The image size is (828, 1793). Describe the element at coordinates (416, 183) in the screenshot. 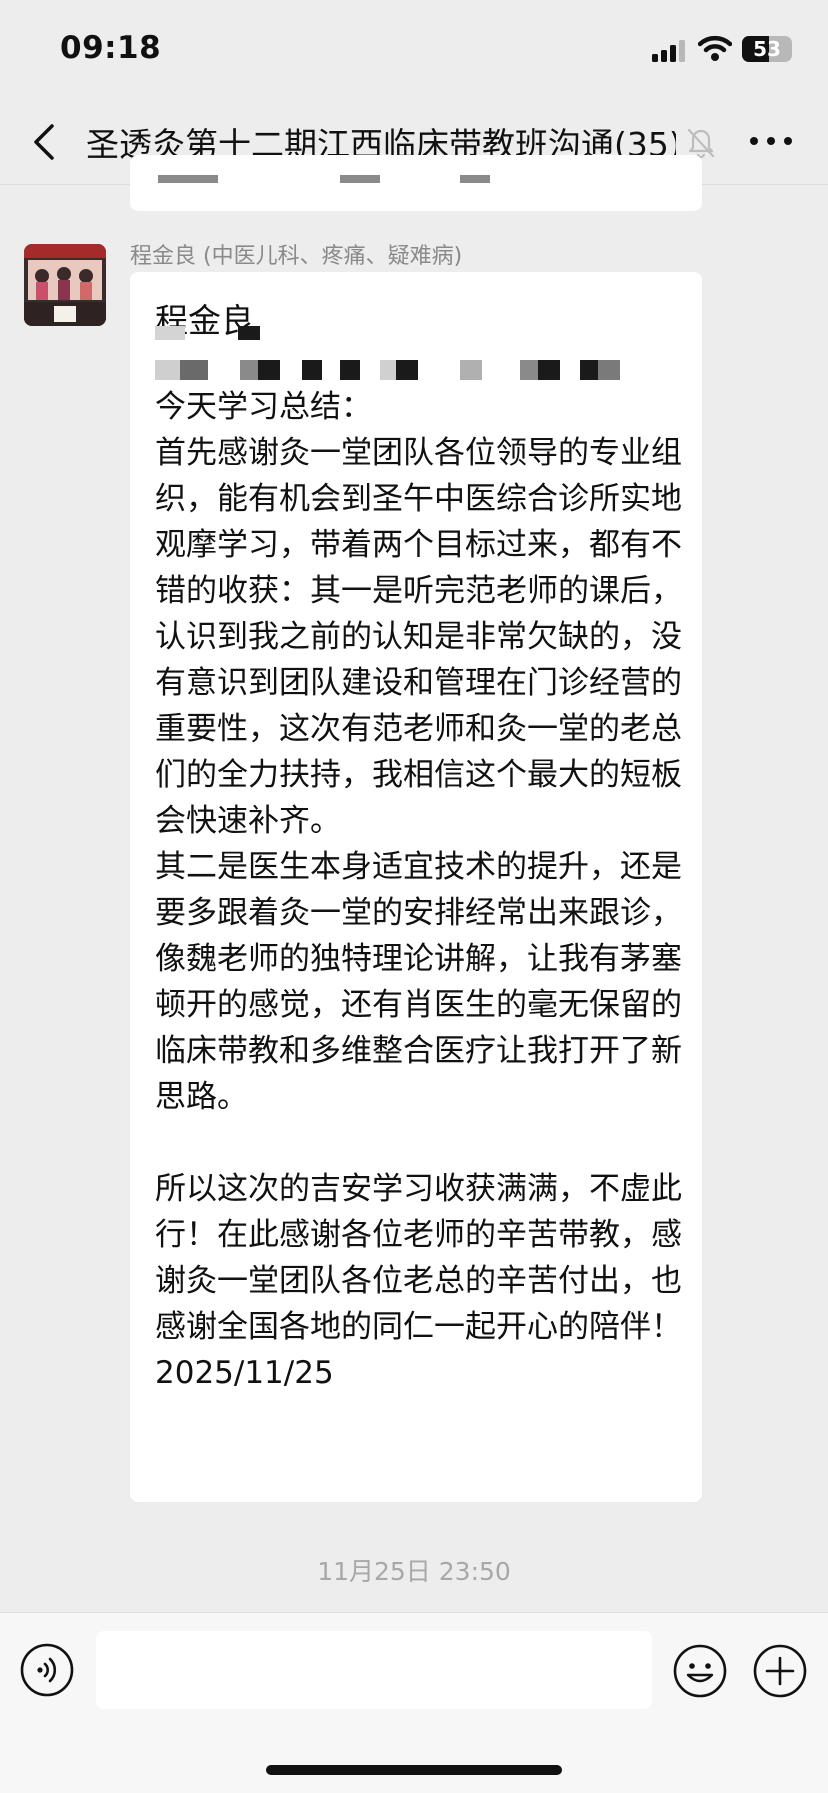

I see `previous-message-bubble` at that location.